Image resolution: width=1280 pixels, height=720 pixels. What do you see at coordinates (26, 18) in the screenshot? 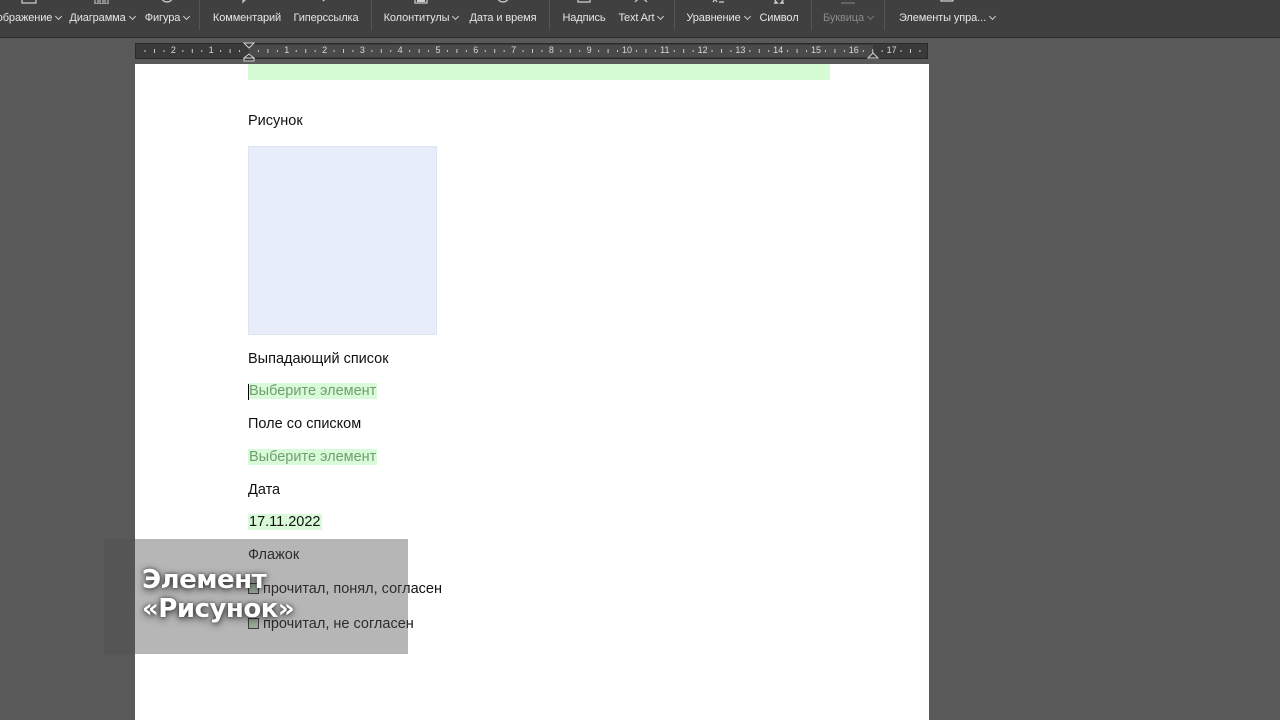
I see `image-button-label: ображение` at bounding box center [26, 18].